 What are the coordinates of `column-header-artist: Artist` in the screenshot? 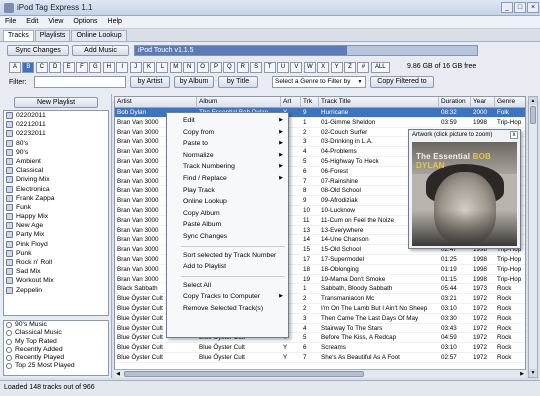 It's located at (156, 102).